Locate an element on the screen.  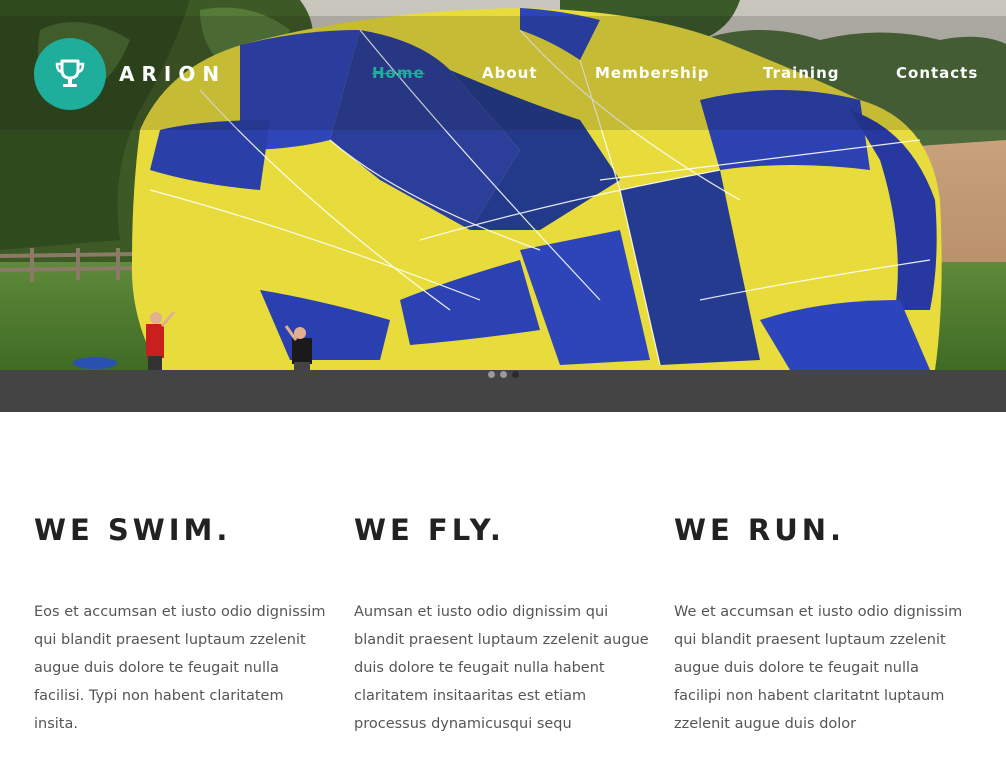
feature-title: WE FLY. is located at coordinates (429, 530).